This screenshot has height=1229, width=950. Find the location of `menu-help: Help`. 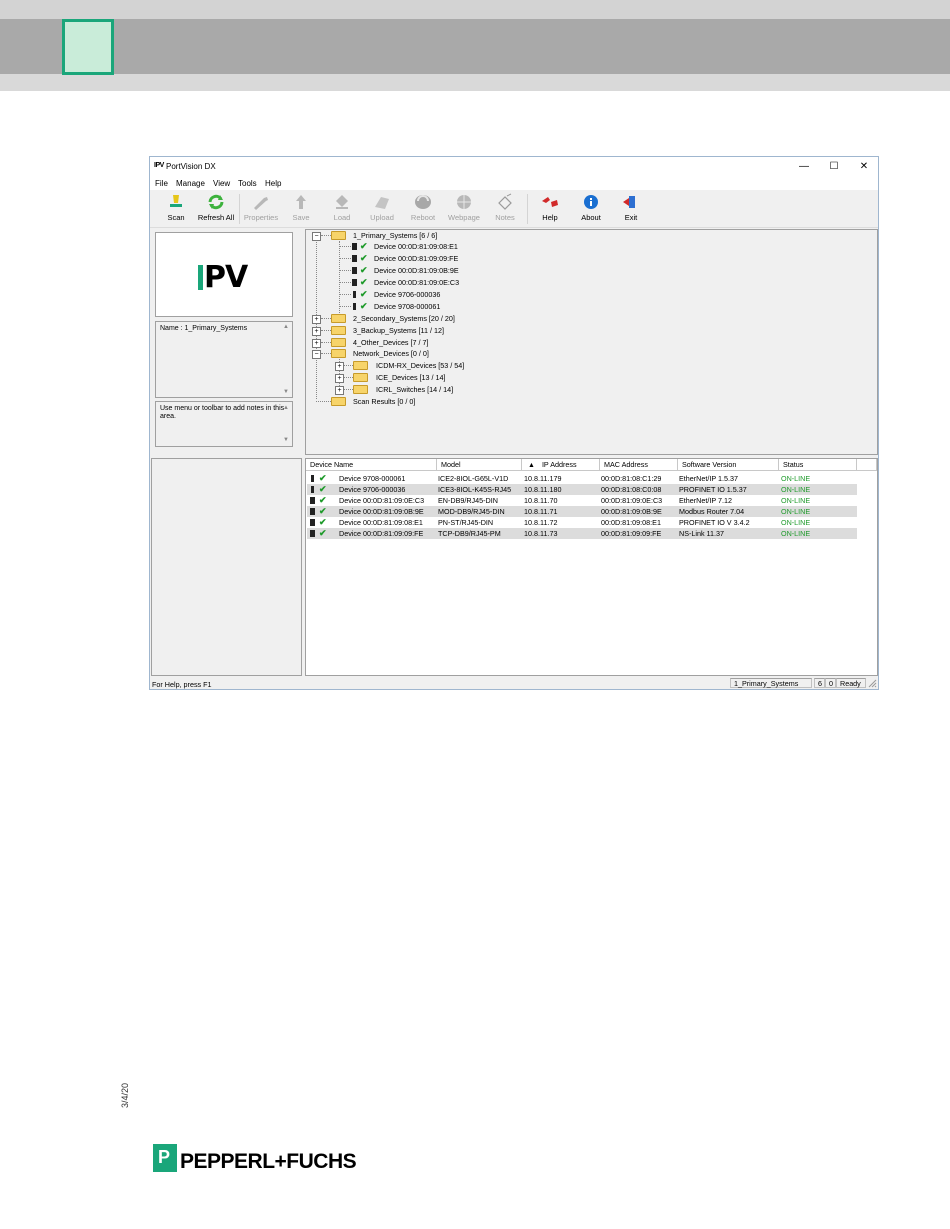

menu-help: Help is located at coordinates (273, 183).